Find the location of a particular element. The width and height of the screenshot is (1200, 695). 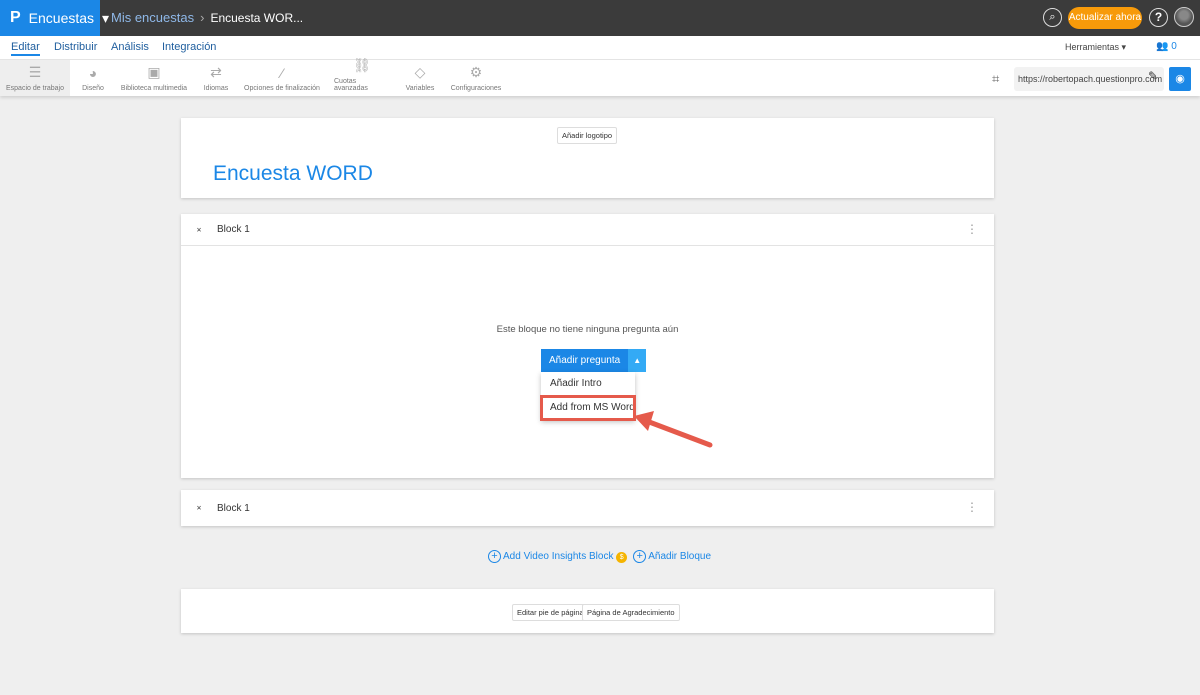

image-icon: ▣ is located at coordinates (154, 72).